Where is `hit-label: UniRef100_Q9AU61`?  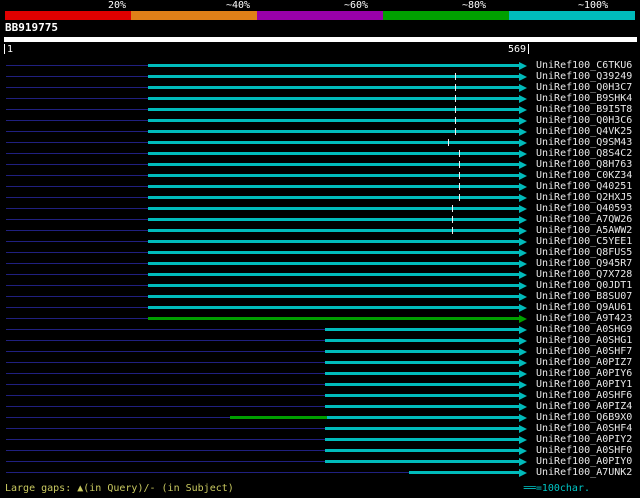
hit-label: UniRef100_Q9AU61 is located at coordinates (584, 307).